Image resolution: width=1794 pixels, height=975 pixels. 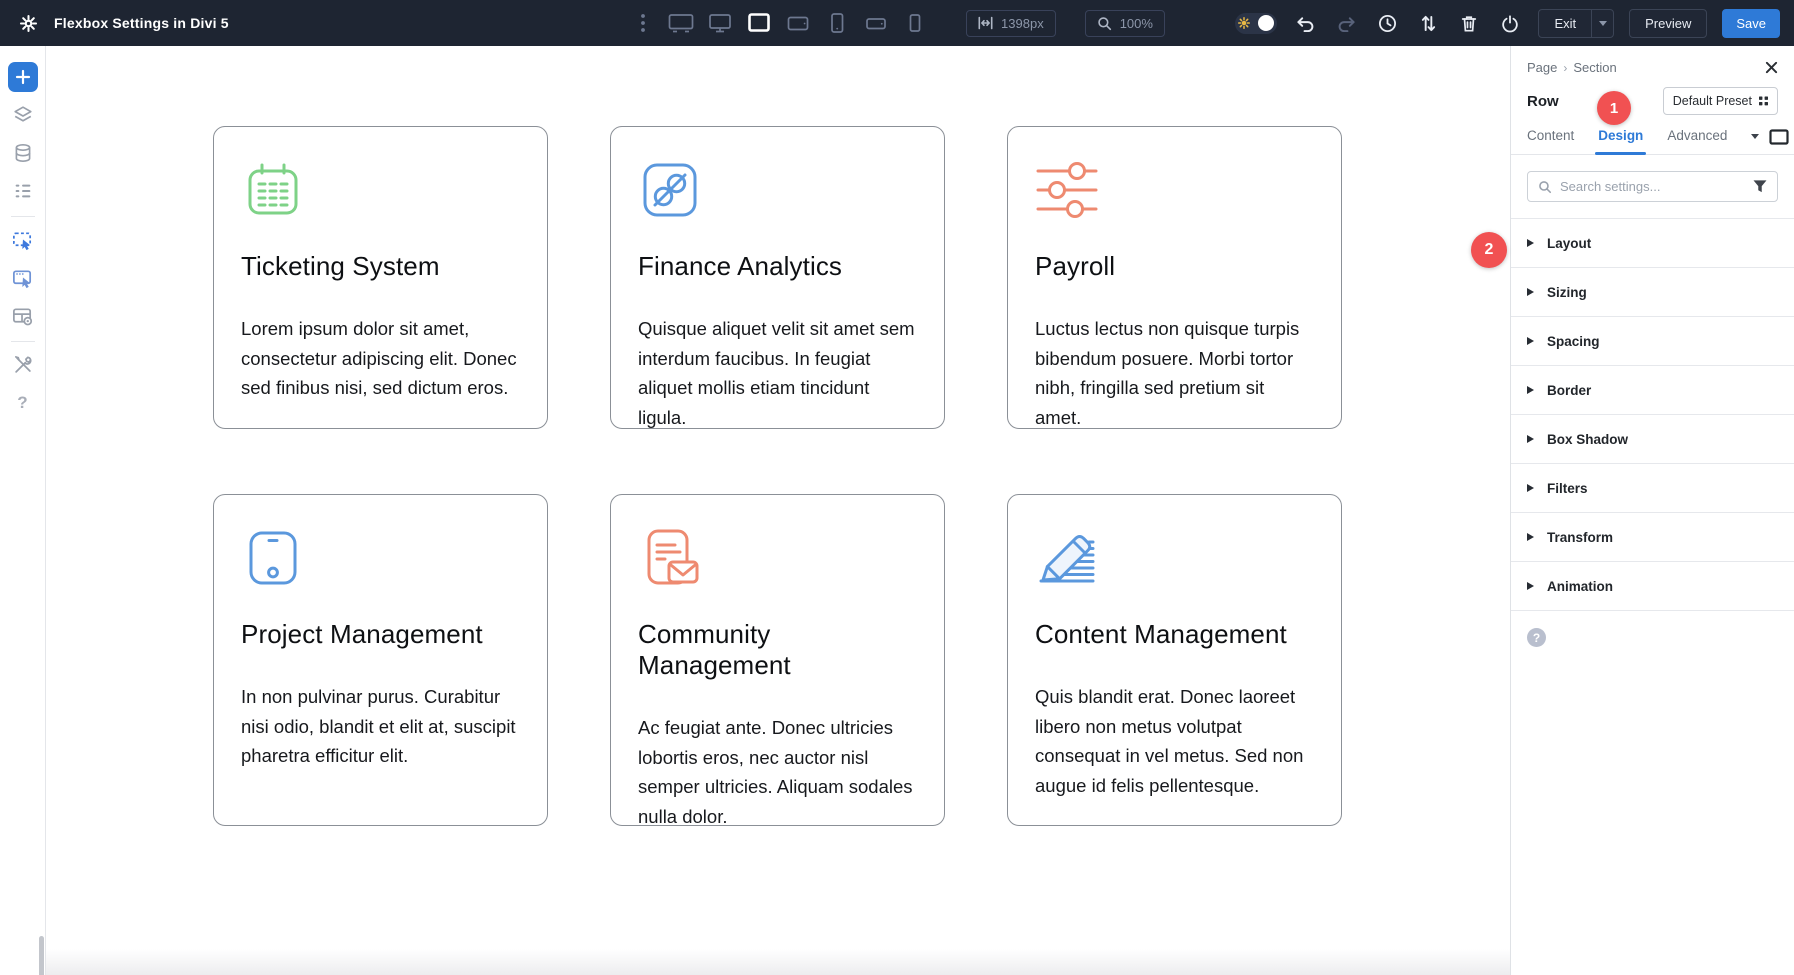 I want to click on power-icon, so click(x=1510, y=23).